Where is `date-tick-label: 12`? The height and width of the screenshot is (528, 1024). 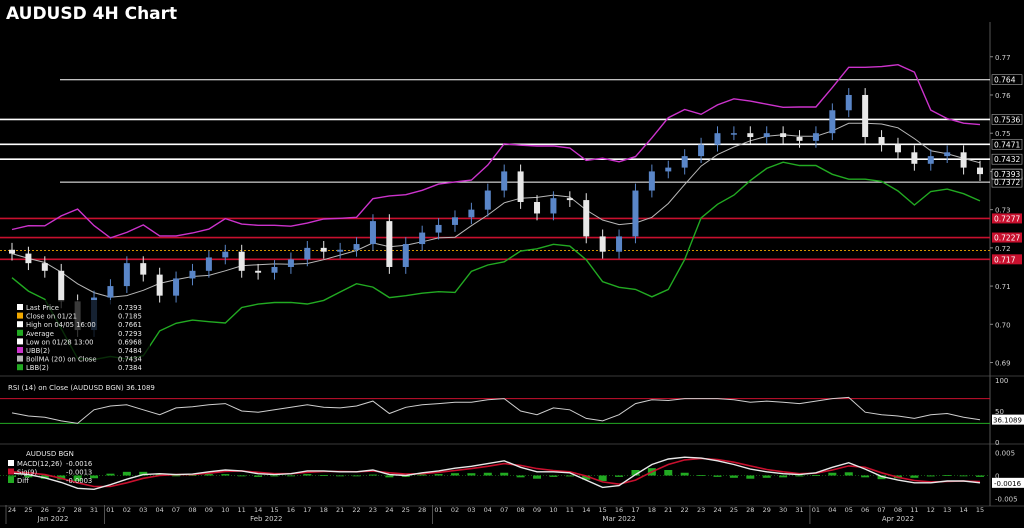
date-tick-label: 12 is located at coordinates (931, 510).